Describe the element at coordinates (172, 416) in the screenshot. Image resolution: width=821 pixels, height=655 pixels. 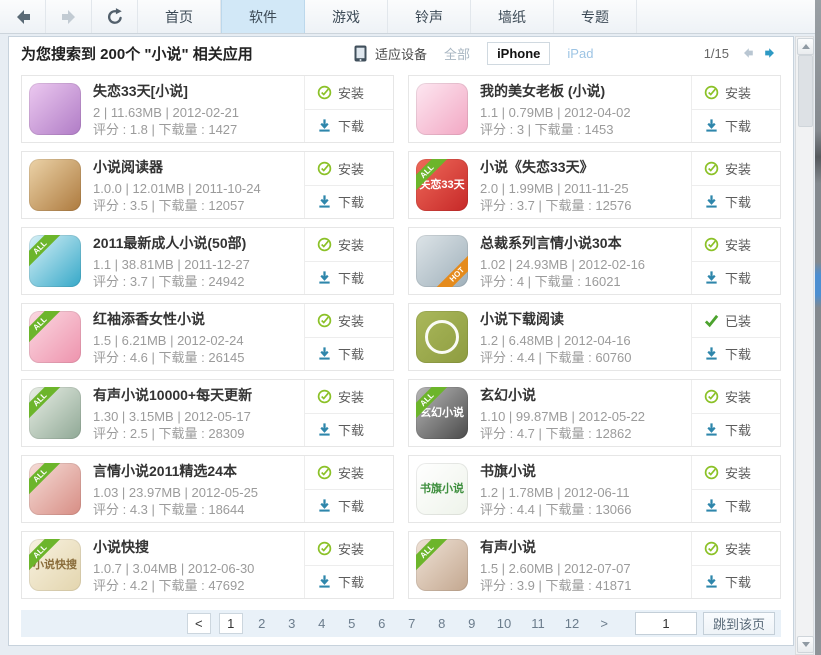
I see `app-meta: 1.30 | 3.15MB | 2012-05-17` at that location.